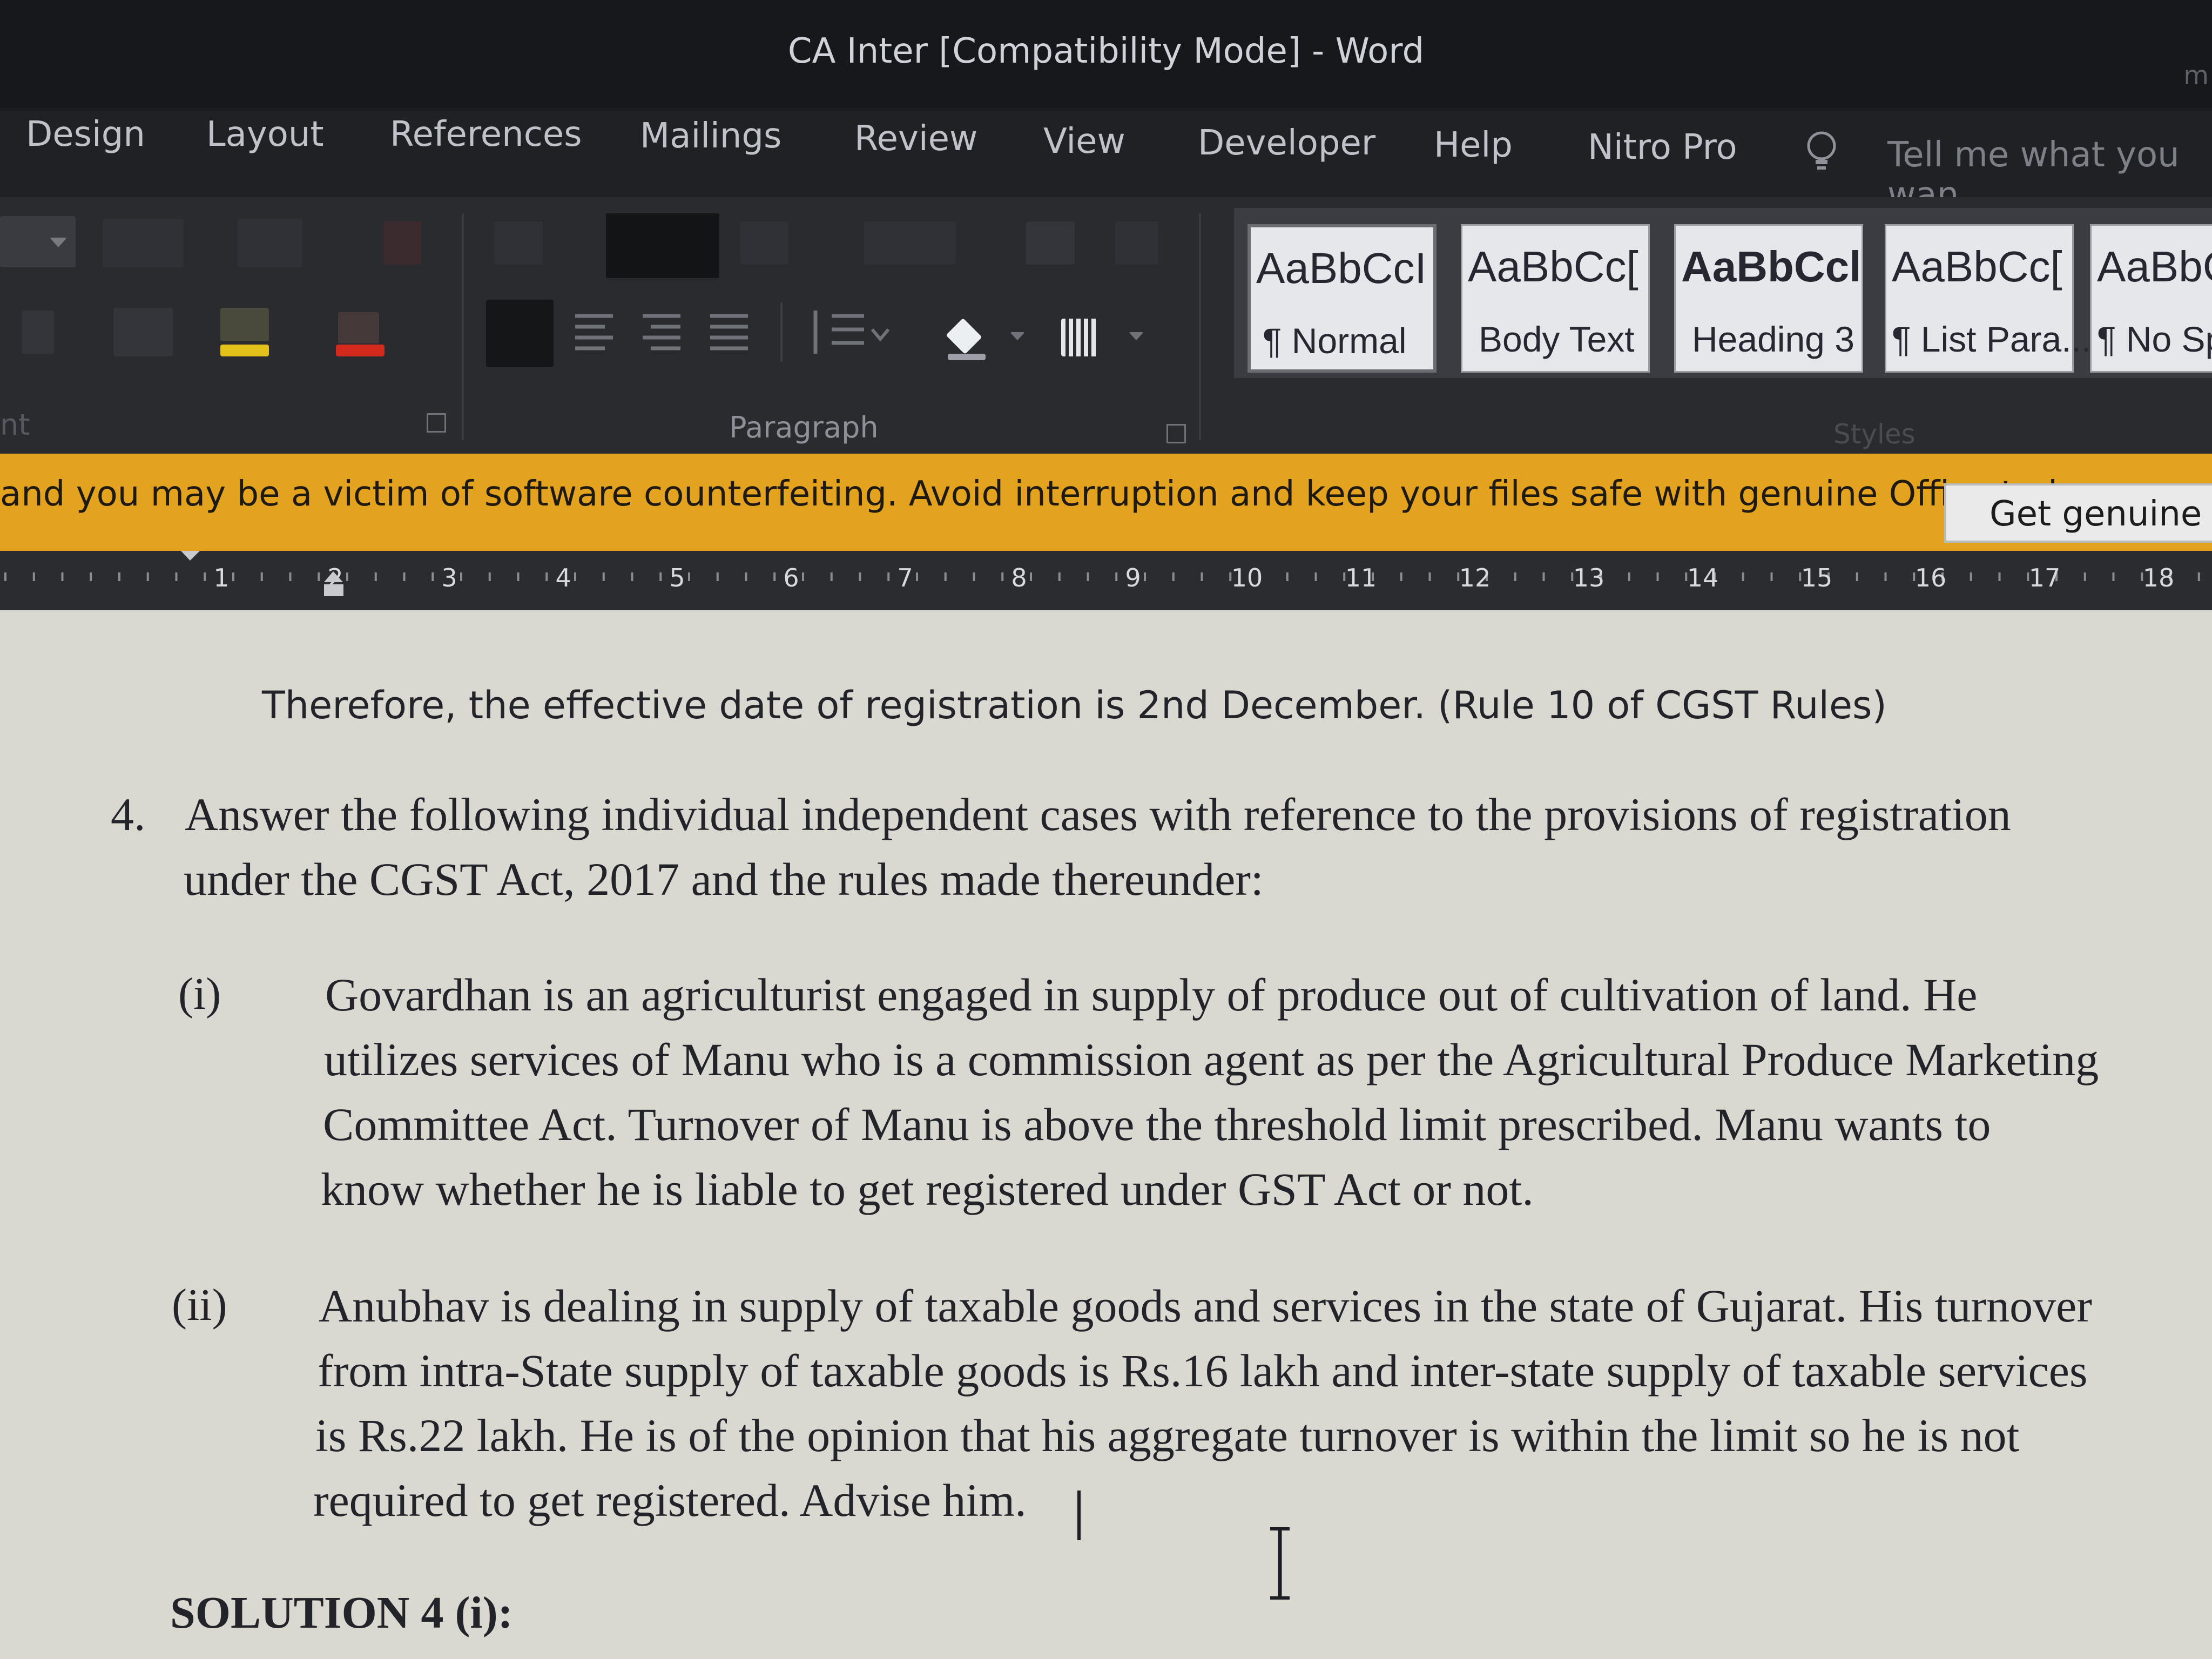  I want to click on ruler-number: 7, so click(905, 577).